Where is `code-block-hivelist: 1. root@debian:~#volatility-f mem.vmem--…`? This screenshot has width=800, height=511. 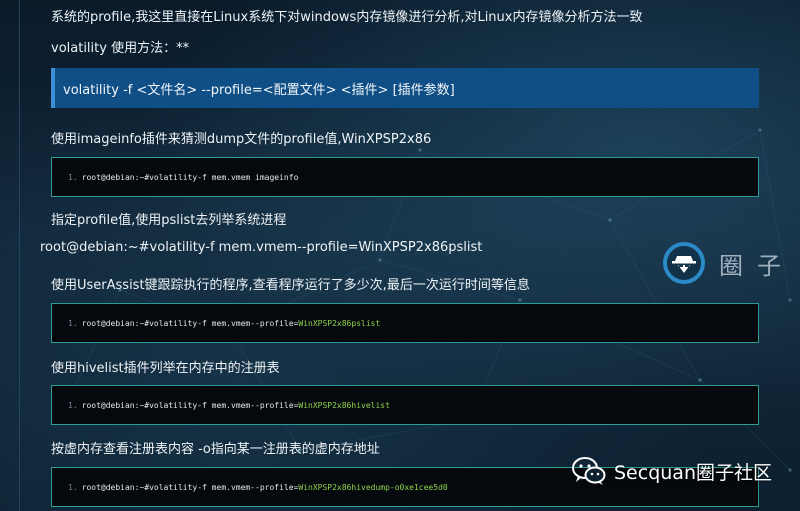
code-block-hivelist: 1. root@debian:~#volatility-f mem.vmem--… is located at coordinates (405, 405).